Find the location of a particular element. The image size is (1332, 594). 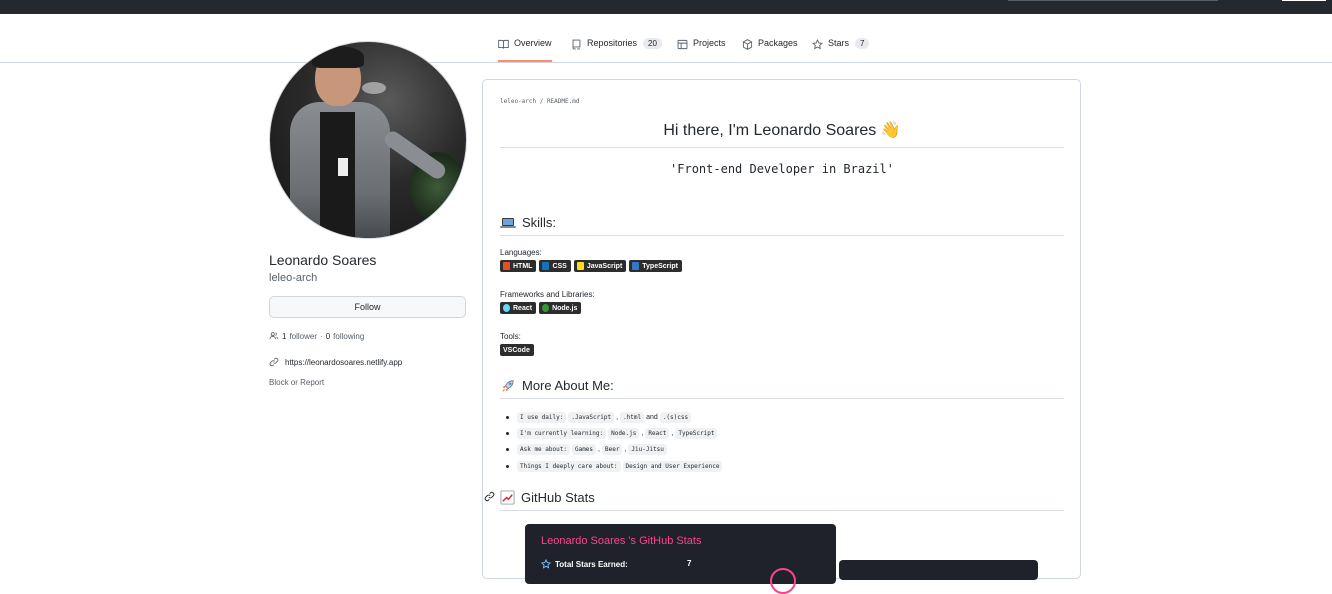

readme-subtitle: 'Front-end Developer in Brazil' is located at coordinates (782, 169).